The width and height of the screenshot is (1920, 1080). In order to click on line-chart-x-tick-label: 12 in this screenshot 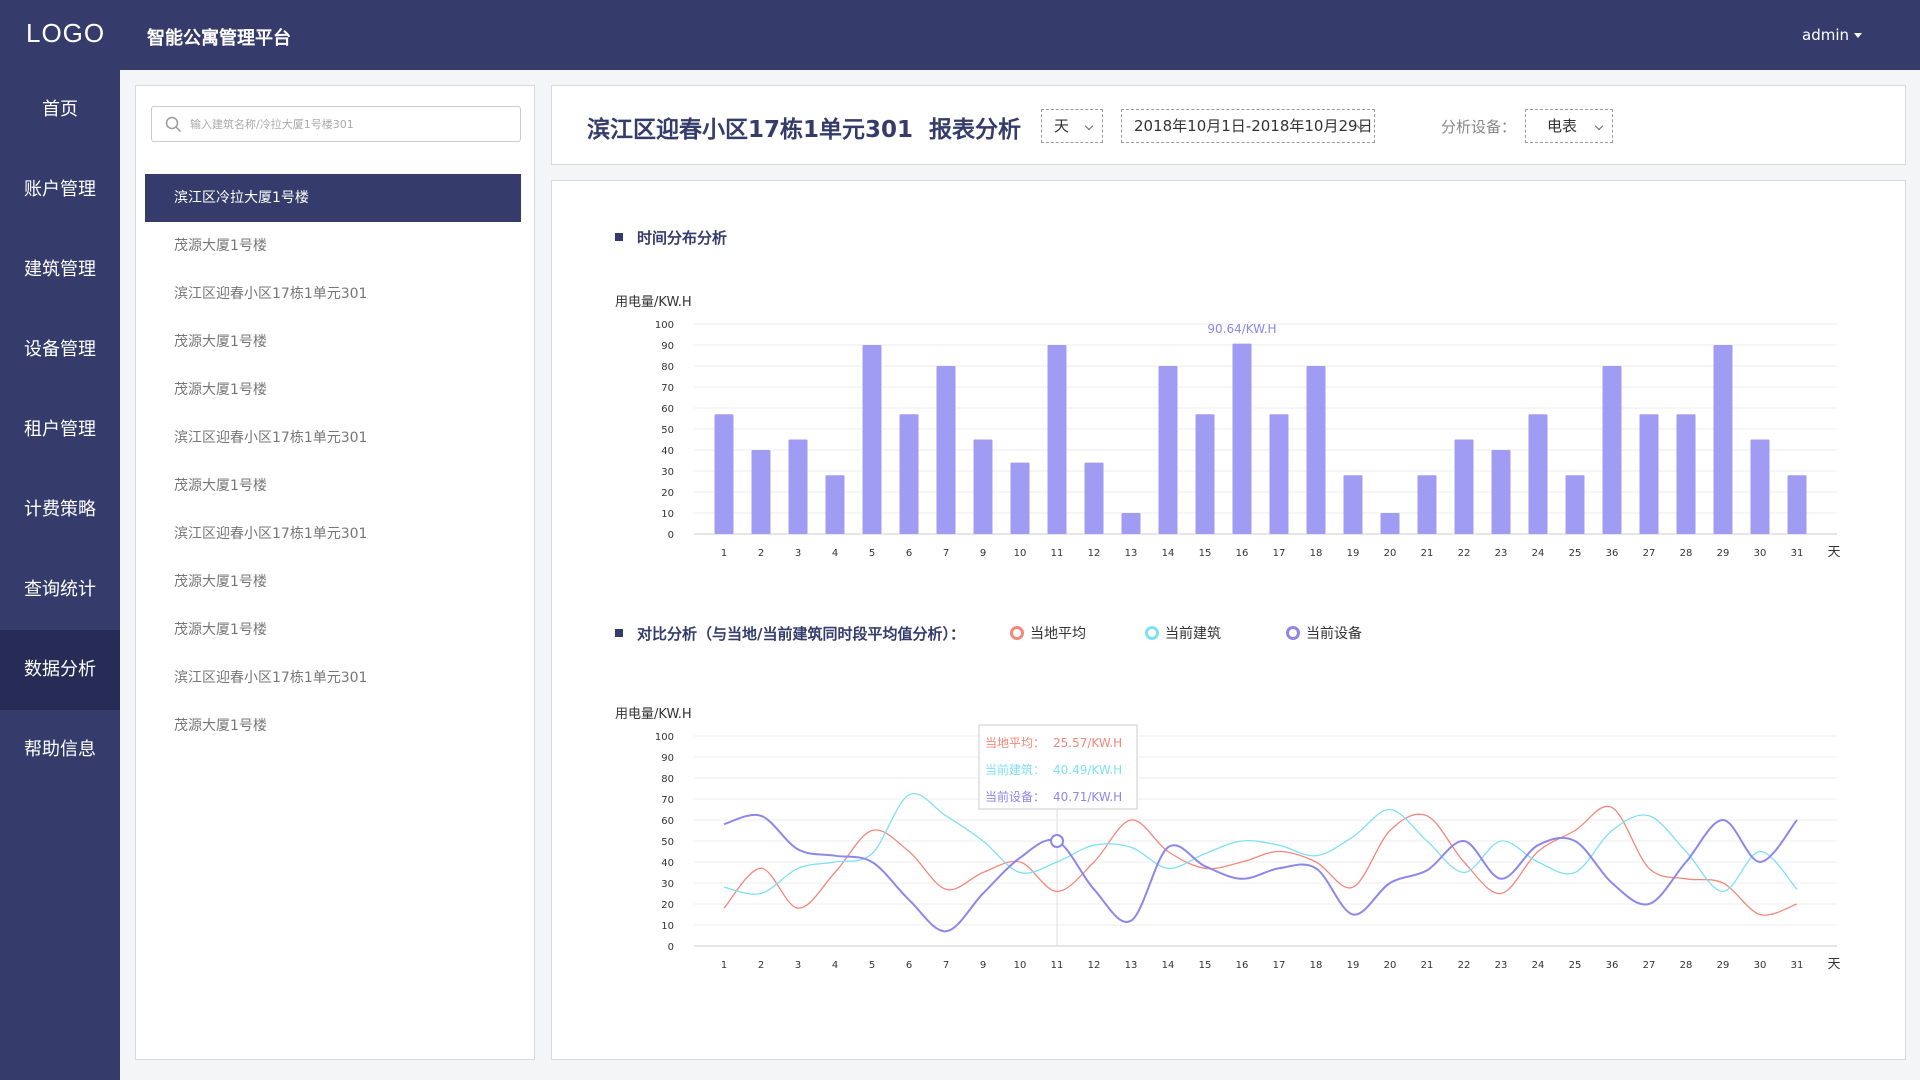, I will do `click(1094, 965)`.